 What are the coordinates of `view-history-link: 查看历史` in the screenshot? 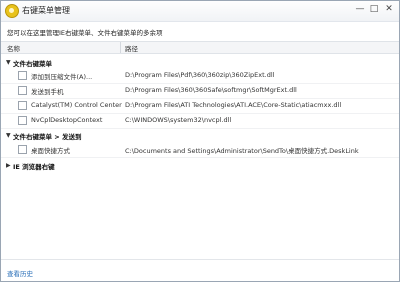 It's located at (20, 273).